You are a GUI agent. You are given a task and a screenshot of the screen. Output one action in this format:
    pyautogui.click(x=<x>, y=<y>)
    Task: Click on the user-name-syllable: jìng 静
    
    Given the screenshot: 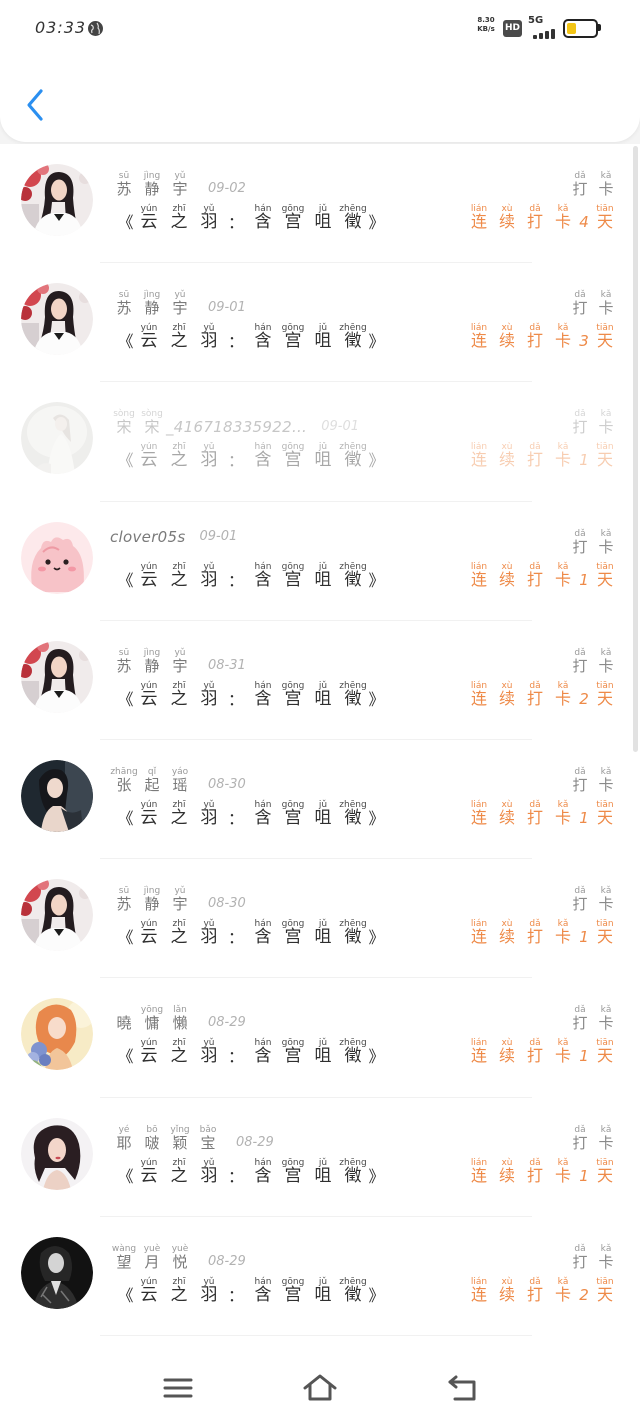 What is the action you would take?
    pyautogui.click(x=152, y=661)
    